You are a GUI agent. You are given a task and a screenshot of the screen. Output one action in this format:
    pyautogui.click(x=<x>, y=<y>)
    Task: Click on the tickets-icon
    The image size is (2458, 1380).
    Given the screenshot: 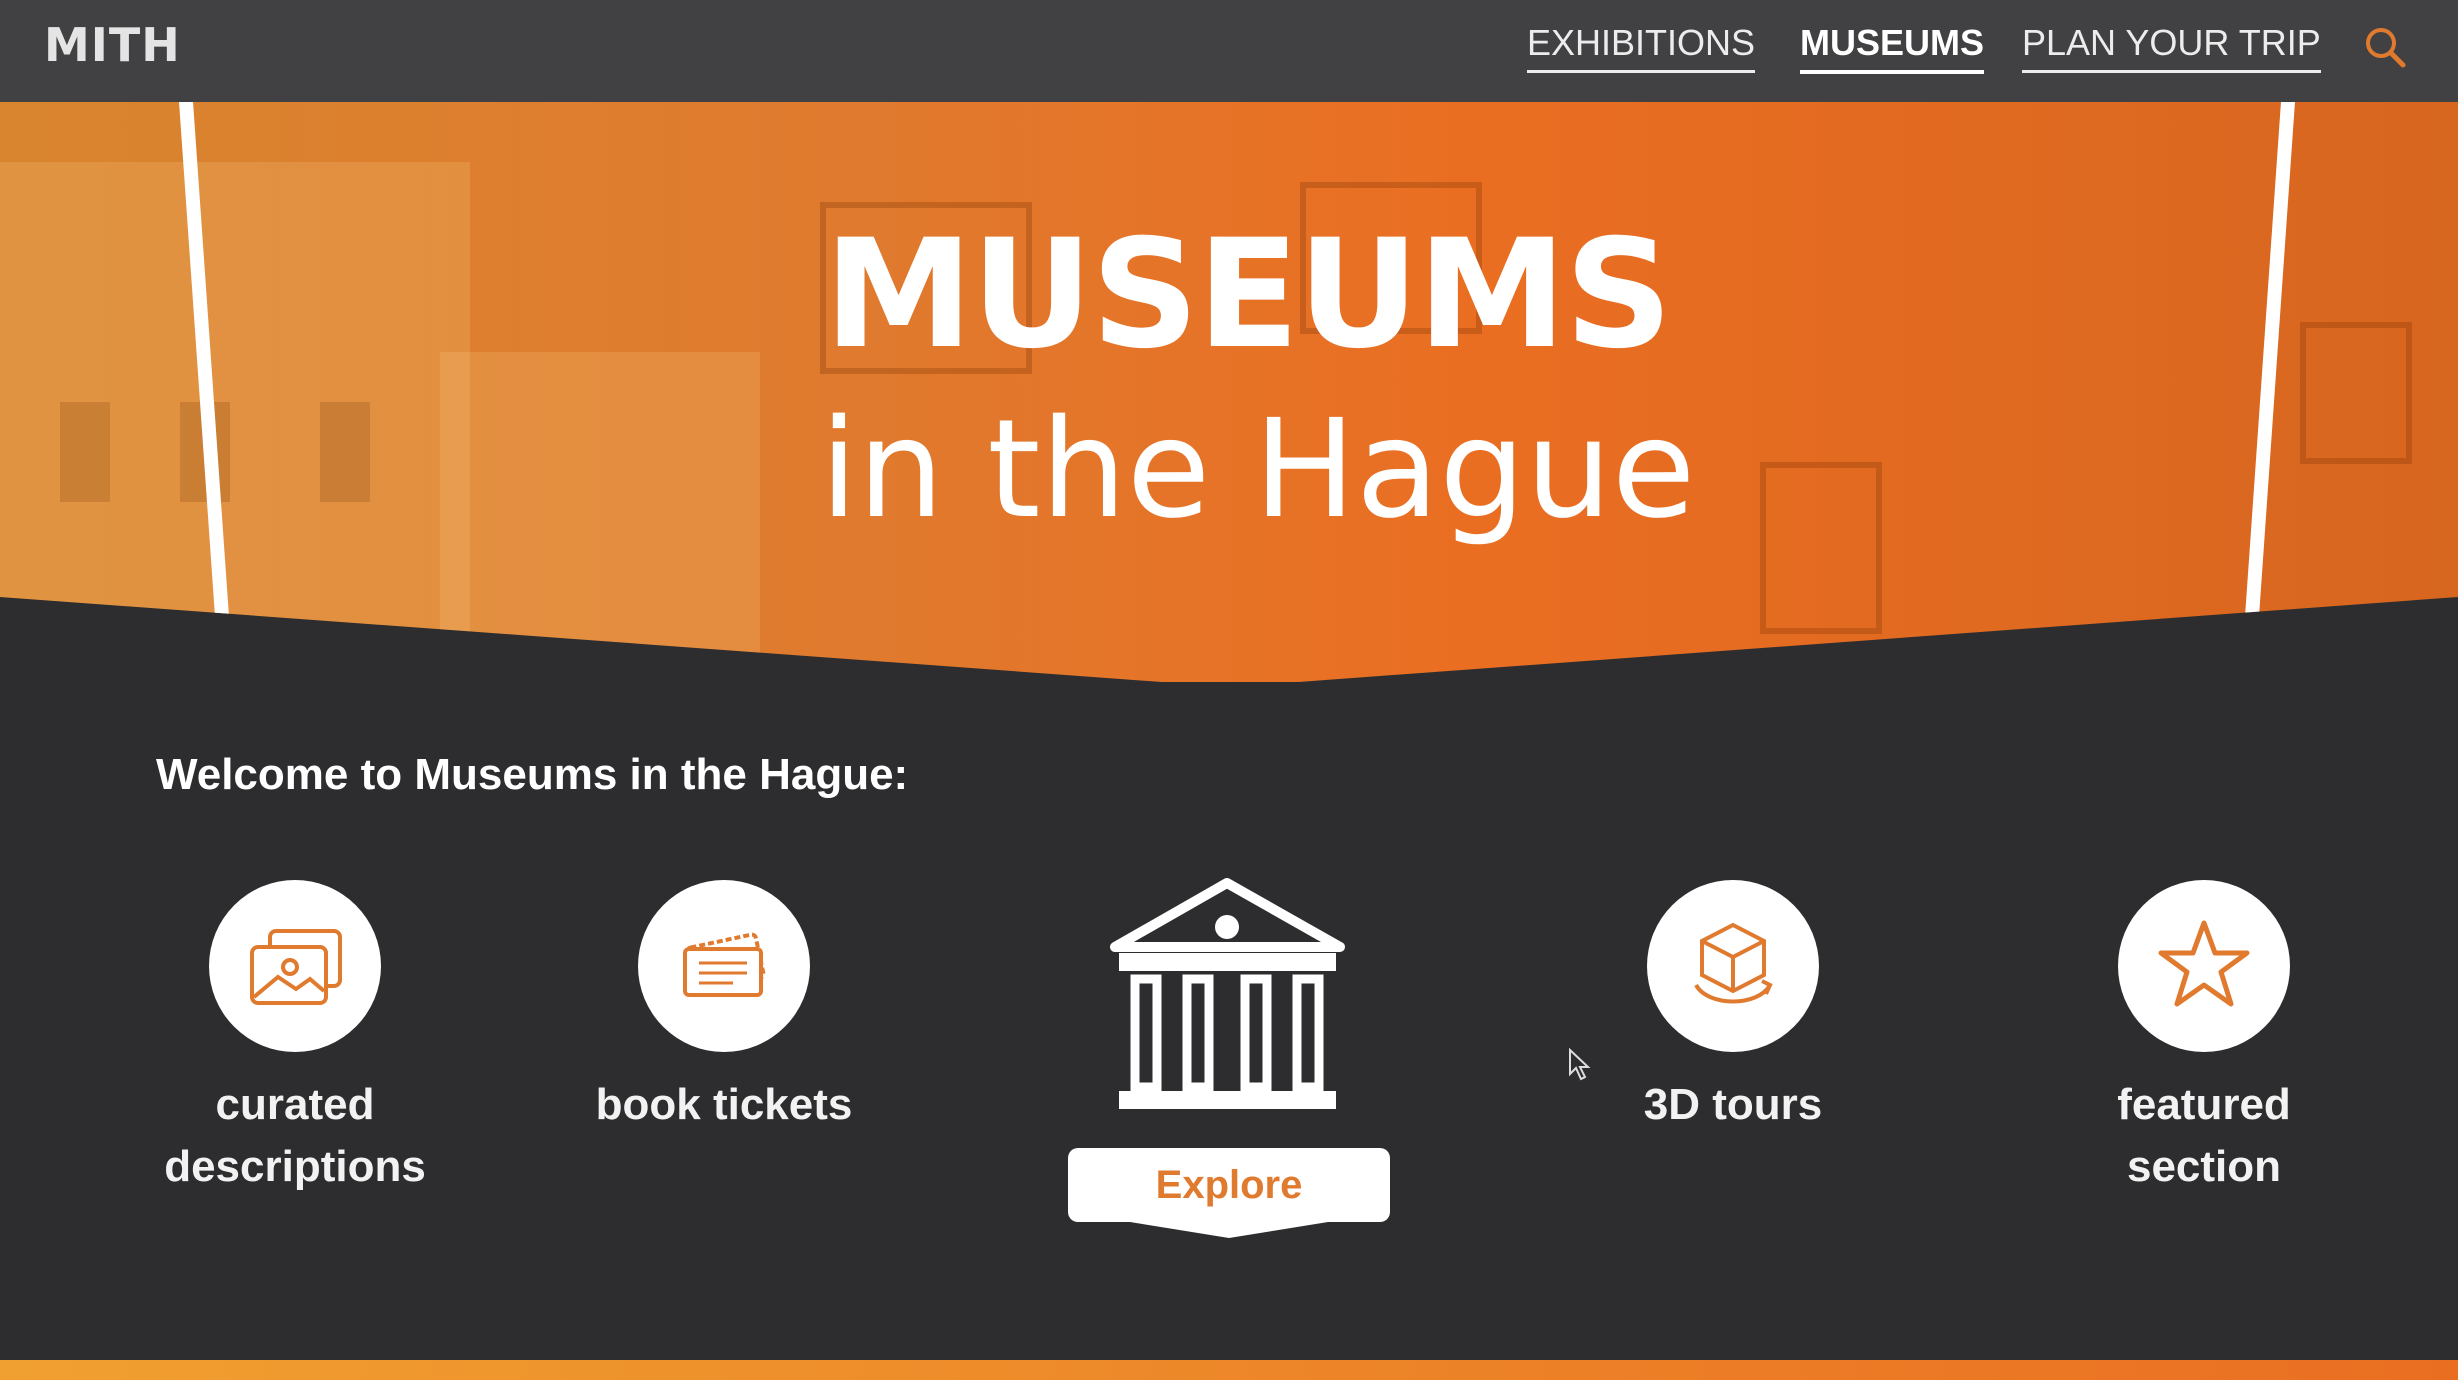 What is the action you would take?
    pyautogui.click(x=724, y=964)
    